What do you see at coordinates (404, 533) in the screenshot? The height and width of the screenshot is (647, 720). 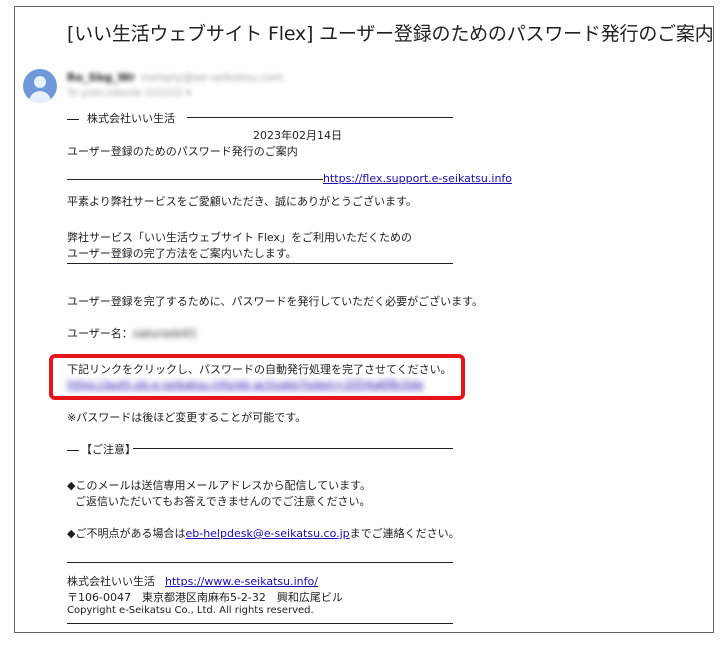 I see `notice-2-suffix: までご連絡ください。` at bounding box center [404, 533].